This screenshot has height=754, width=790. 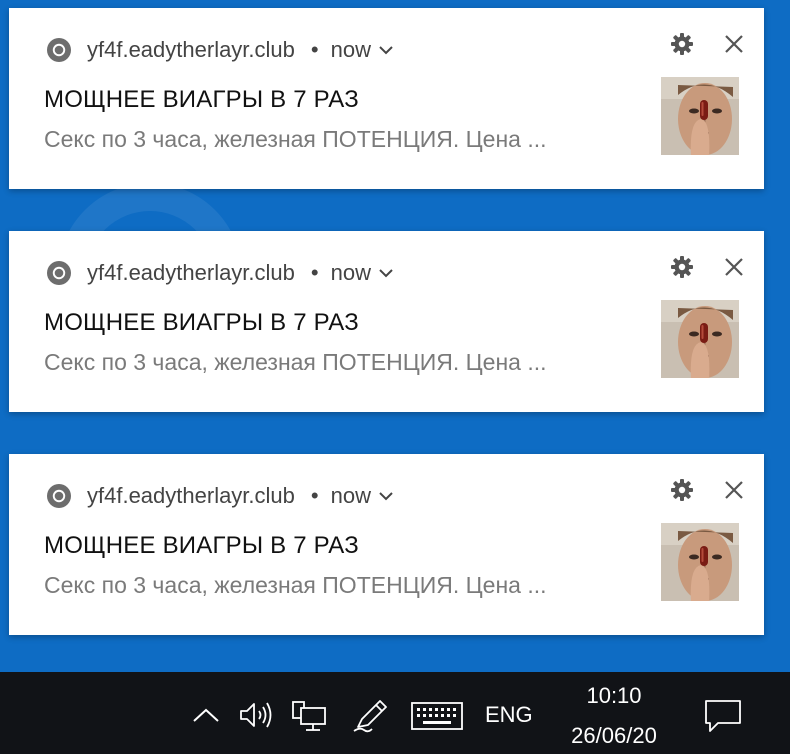 I want to click on chevron-up-icon, so click(x=206, y=715).